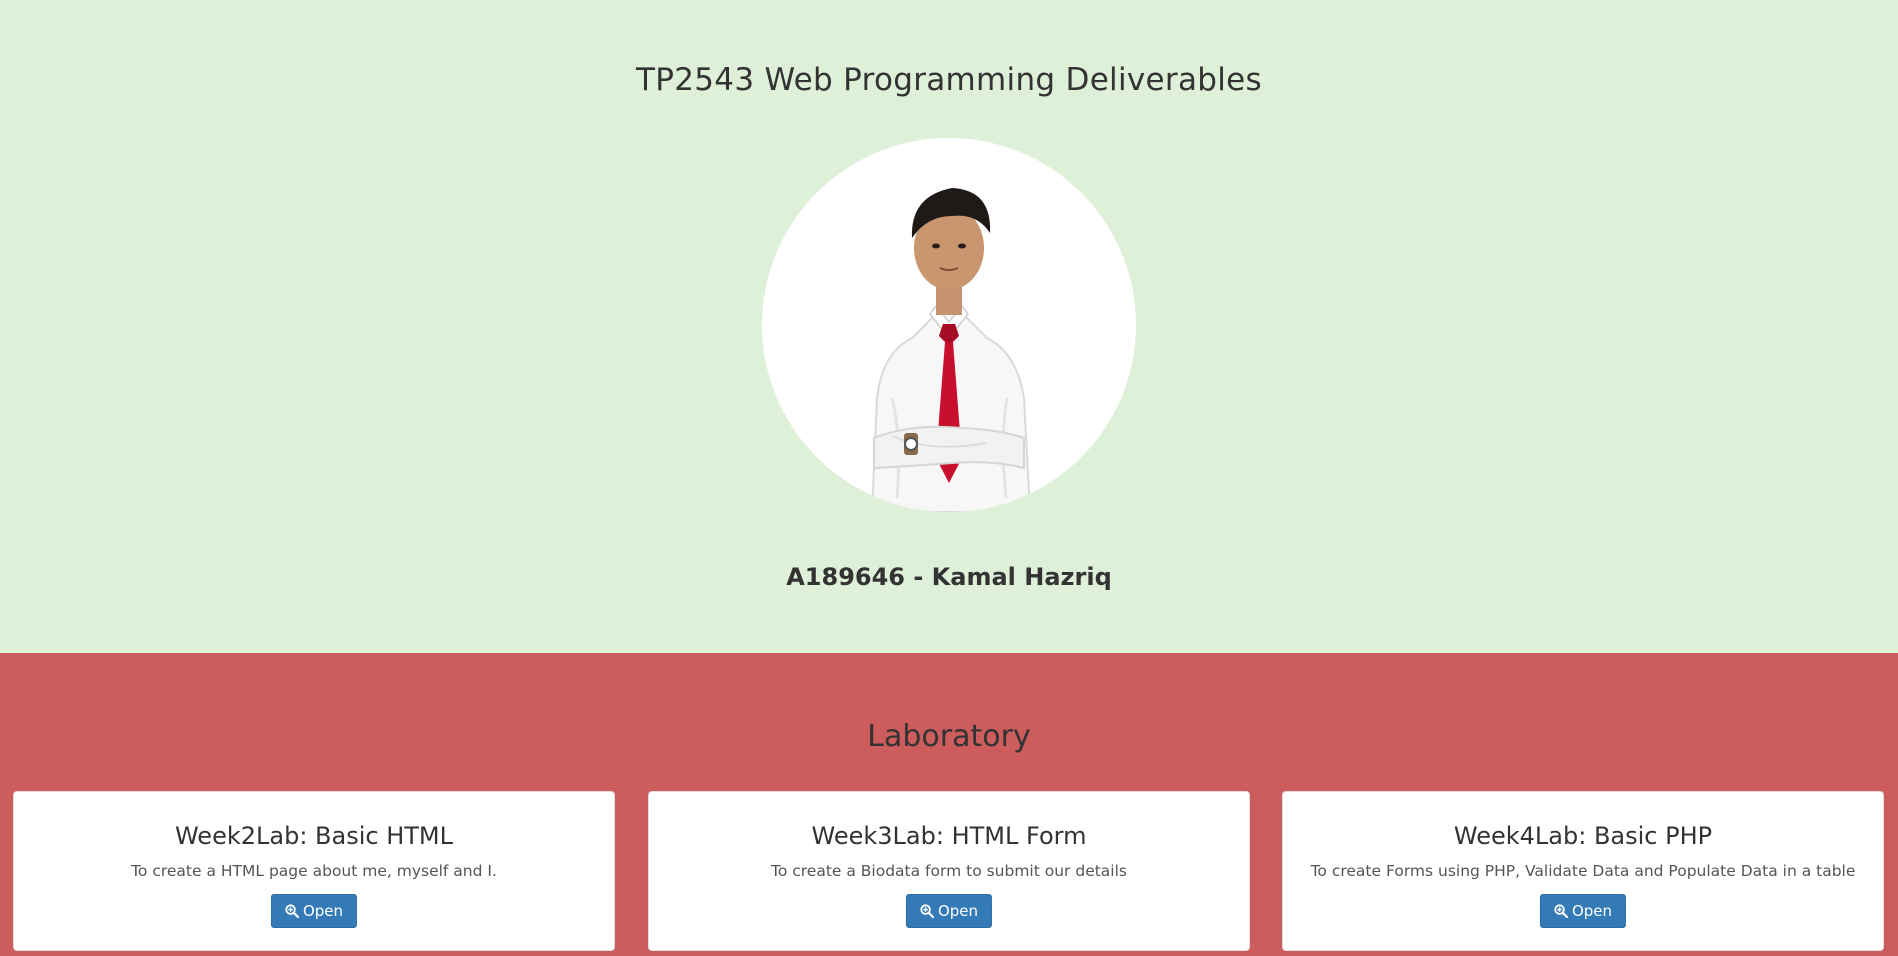 This screenshot has height=956, width=1898. I want to click on laboratory-heading: Laboratory, so click(949, 736).